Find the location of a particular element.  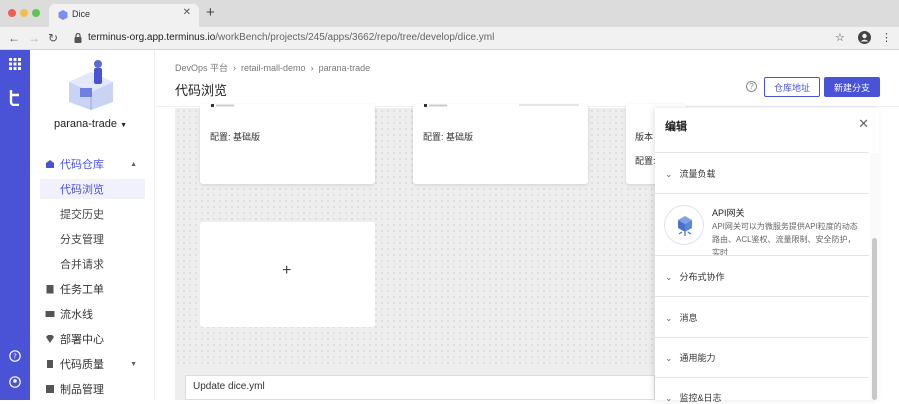

page-title: 代码浏览 is located at coordinates (201, 90).